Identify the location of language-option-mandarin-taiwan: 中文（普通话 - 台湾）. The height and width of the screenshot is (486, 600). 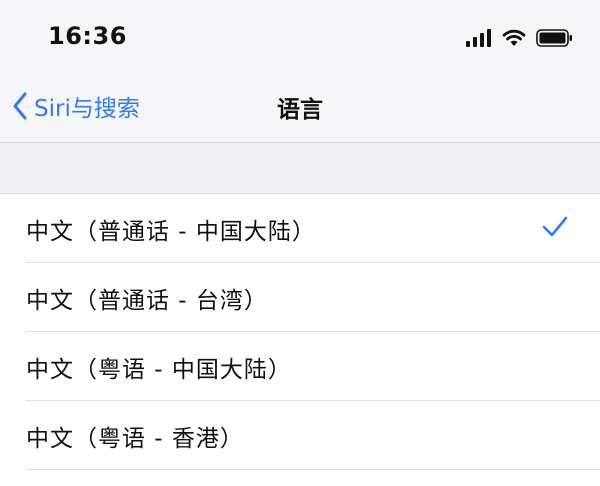
(300, 297).